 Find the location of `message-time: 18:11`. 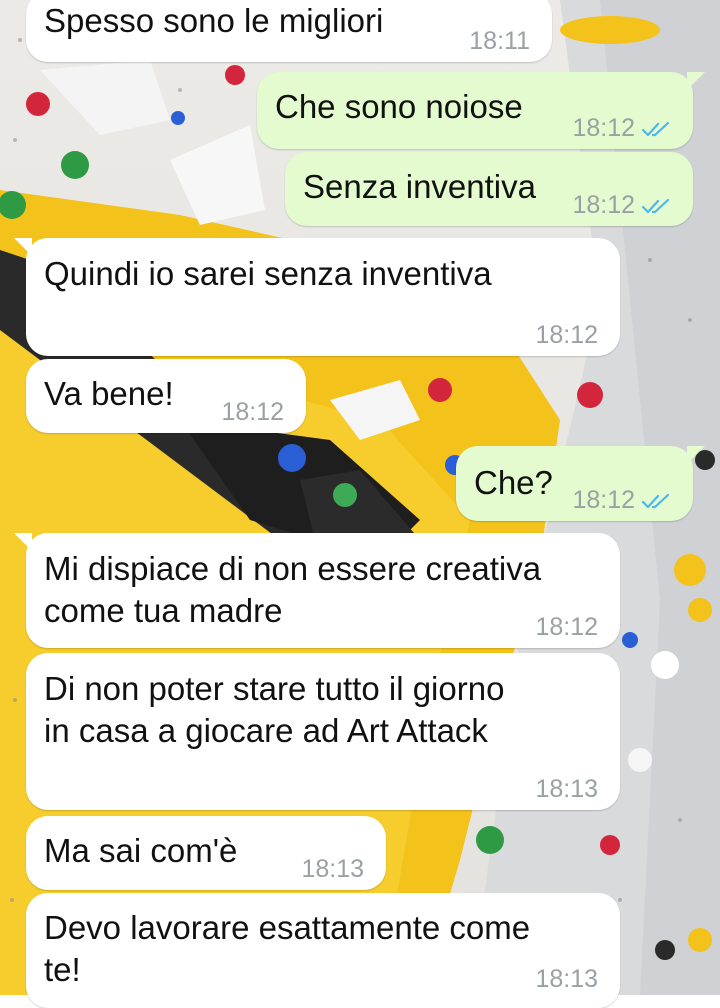

message-time: 18:11 is located at coordinates (499, 41).